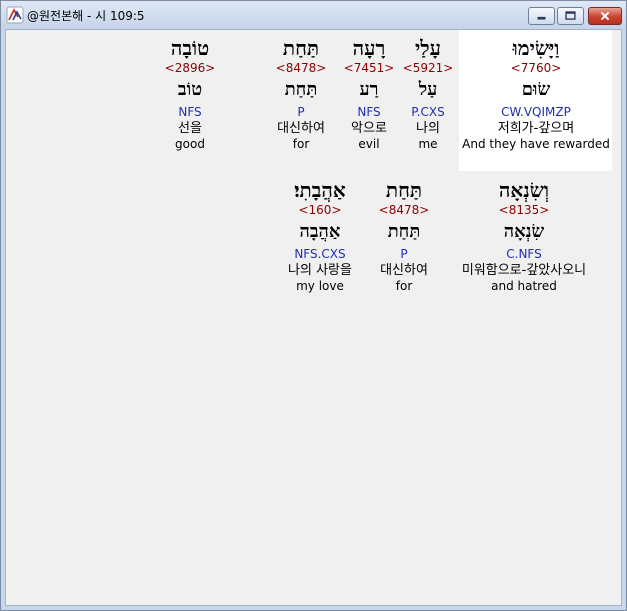 The image size is (627, 611). What do you see at coordinates (320, 231) in the screenshot?
I see `hebrew-lemma: אַהֲבָה` at bounding box center [320, 231].